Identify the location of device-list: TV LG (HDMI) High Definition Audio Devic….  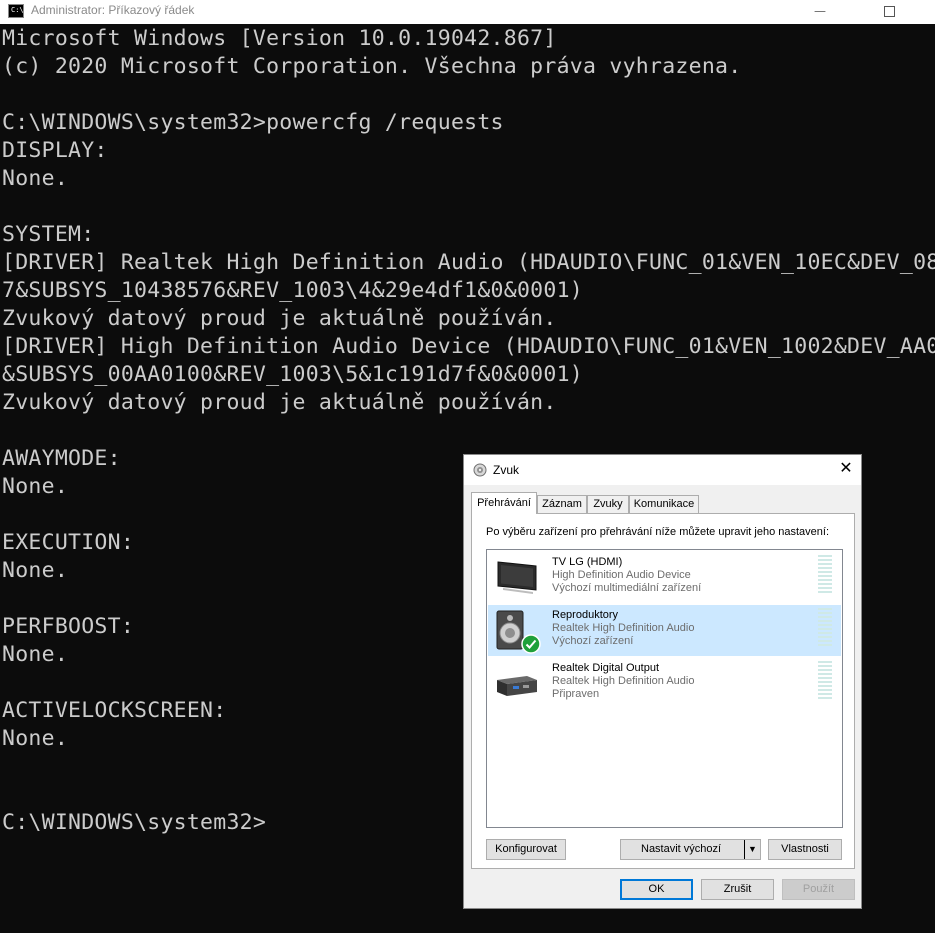
(664, 688).